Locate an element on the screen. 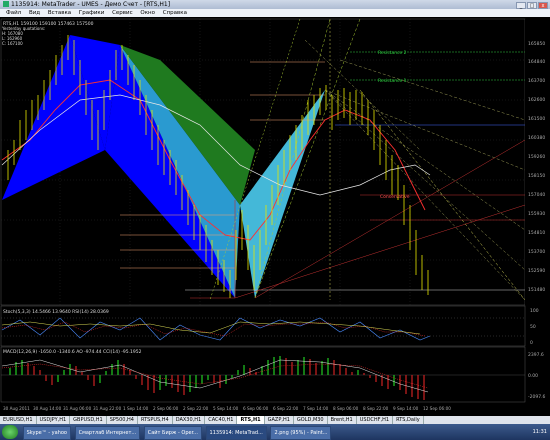  conservative-label: Conservative is located at coordinates (395, 197).